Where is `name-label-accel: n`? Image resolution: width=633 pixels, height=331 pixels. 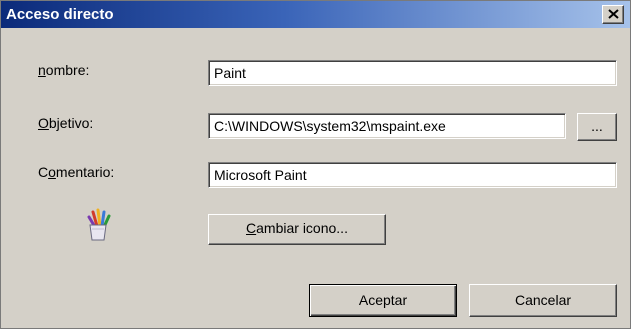
name-label-accel: n is located at coordinates (42, 70).